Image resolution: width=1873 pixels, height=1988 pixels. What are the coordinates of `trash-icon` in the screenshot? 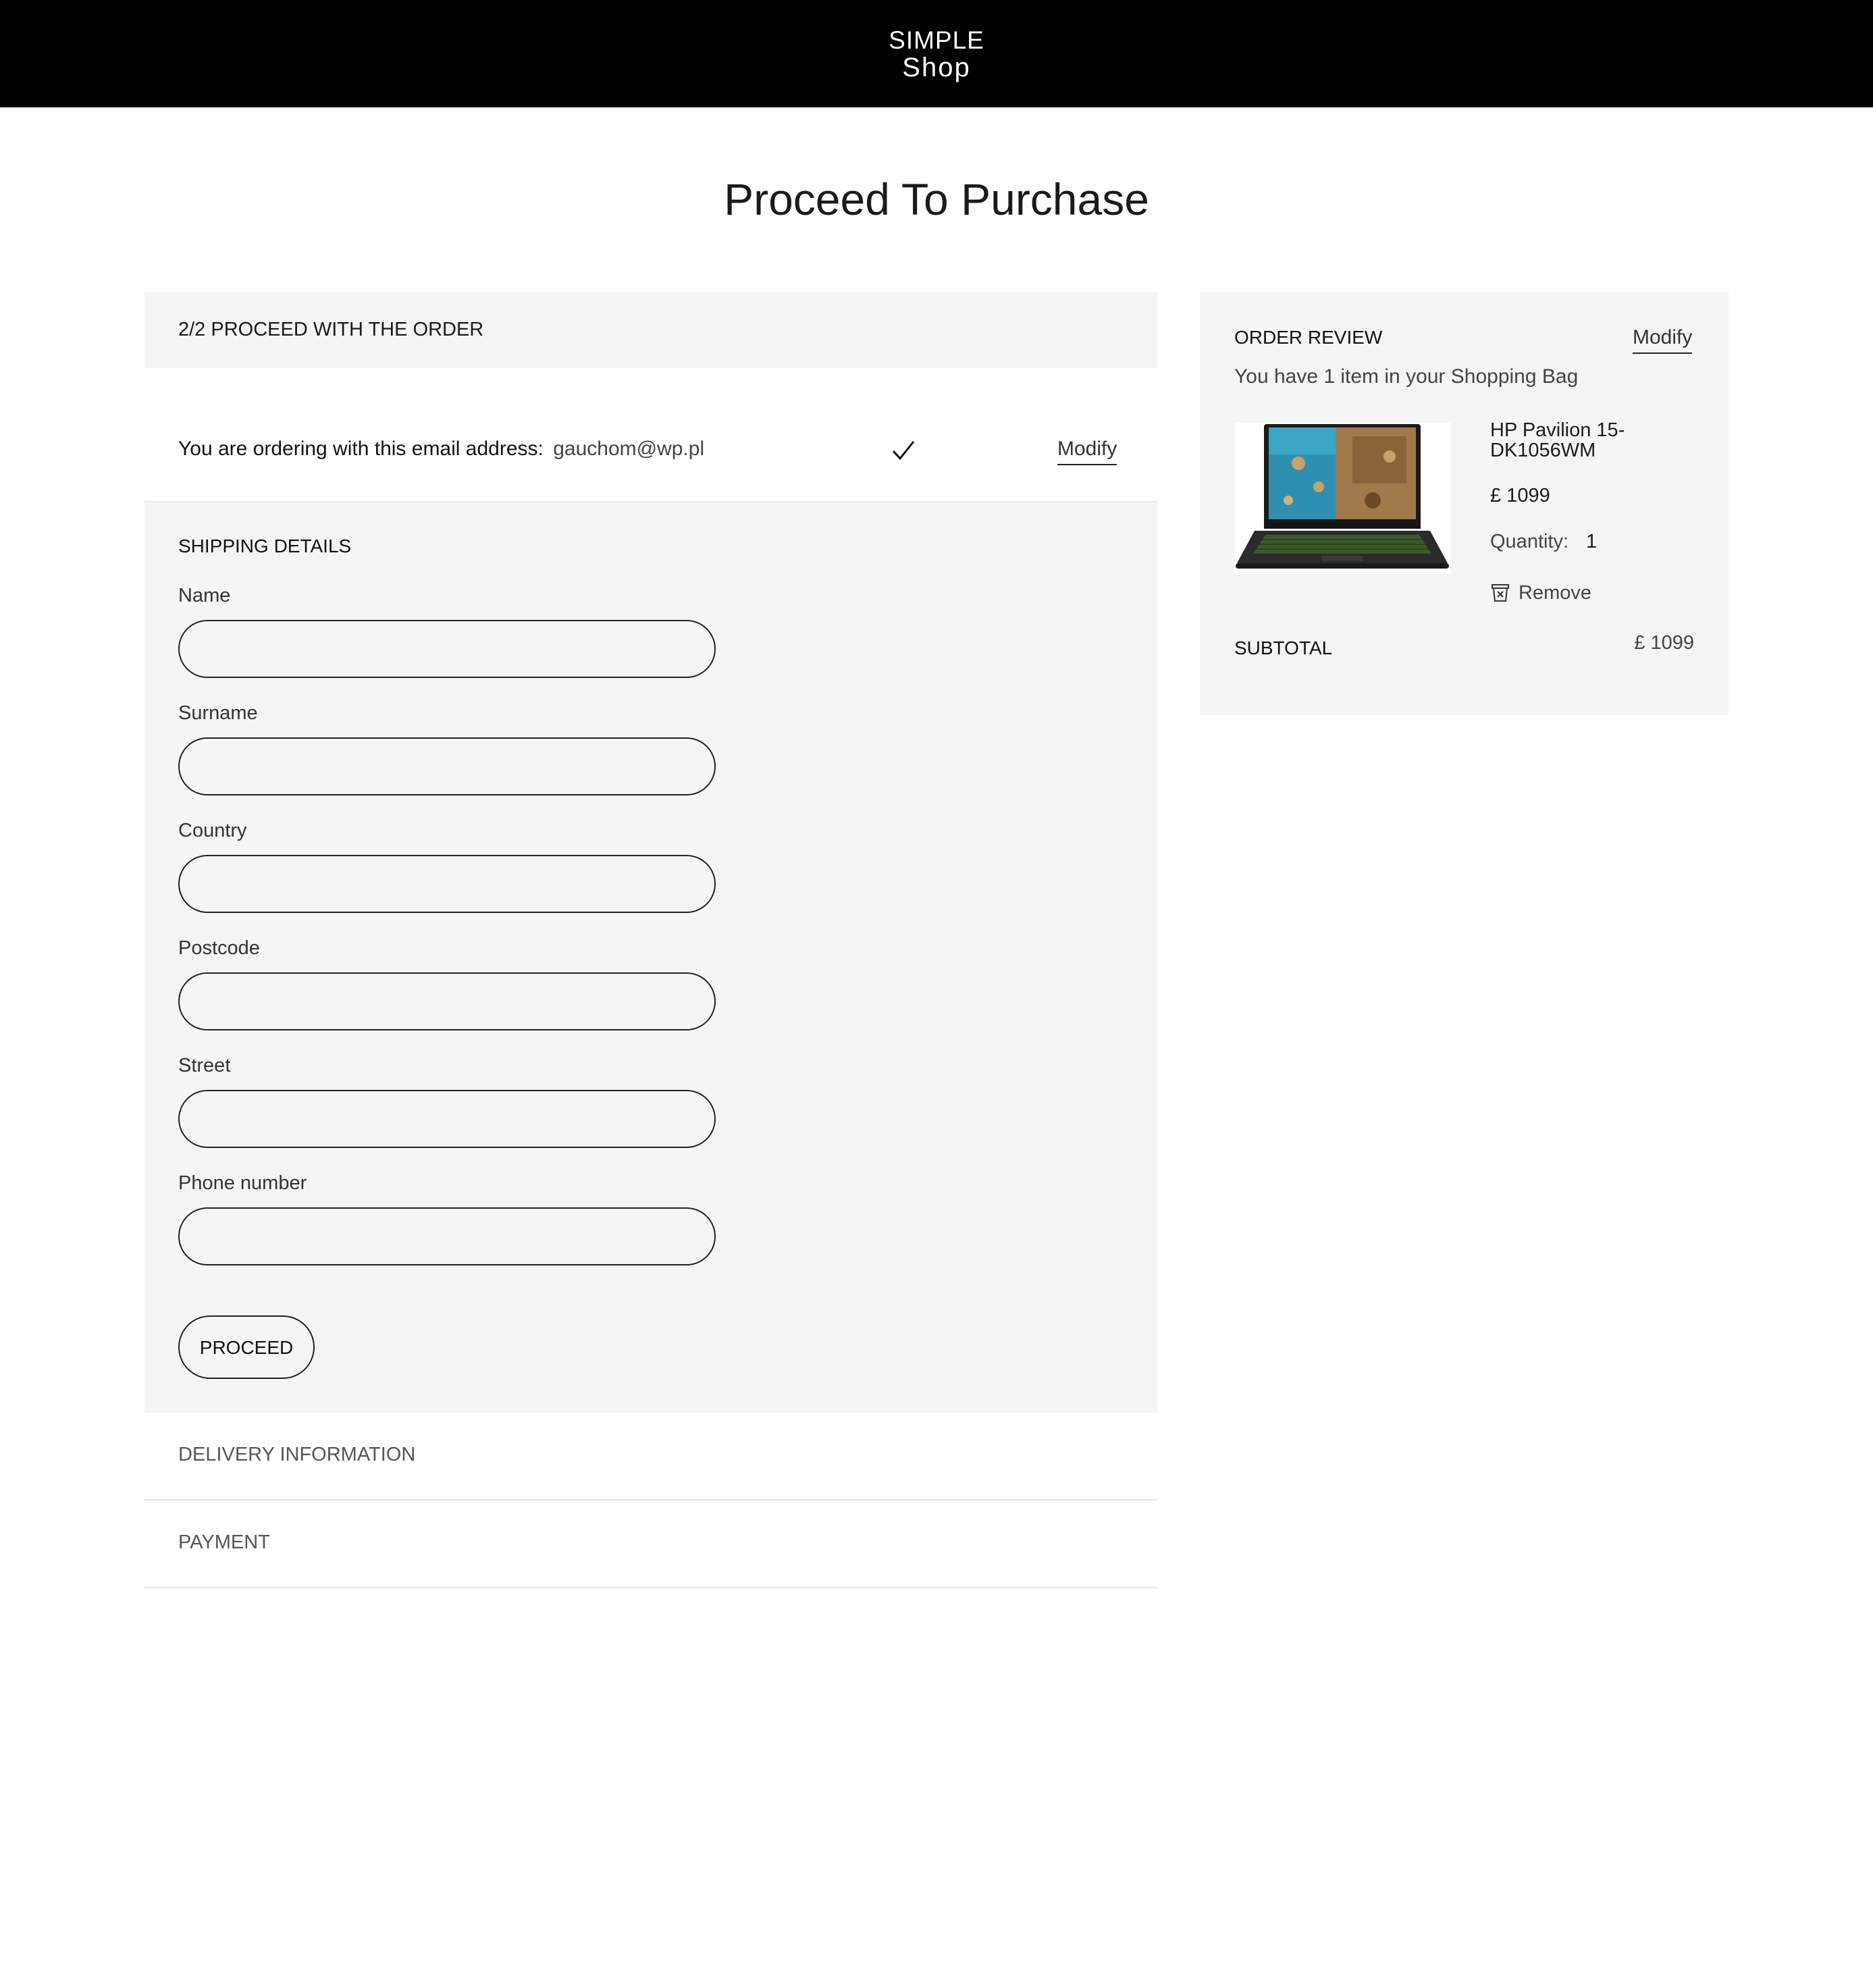 It's located at (1500, 593).